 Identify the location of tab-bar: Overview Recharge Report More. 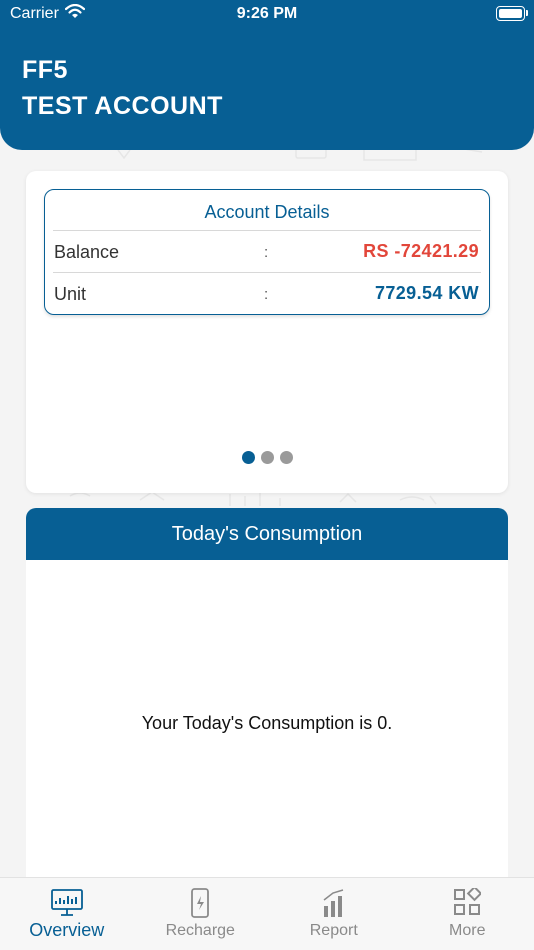
(267, 913).